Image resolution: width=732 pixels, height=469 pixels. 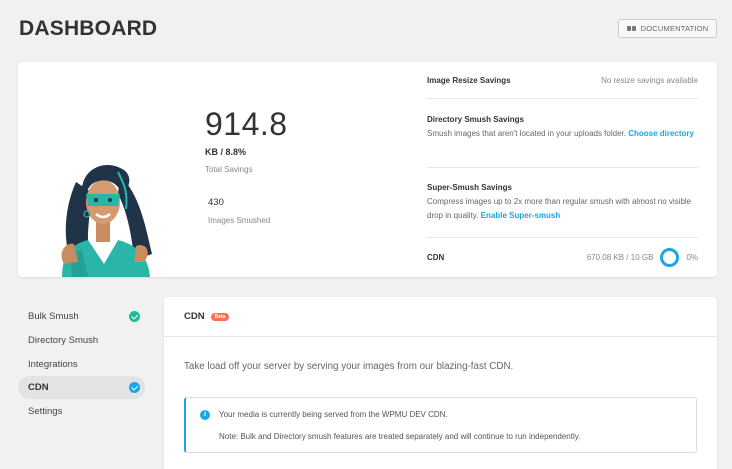 I want to click on cdn-usage-value: 670.08 KB / 10 GB, so click(x=620, y=257).